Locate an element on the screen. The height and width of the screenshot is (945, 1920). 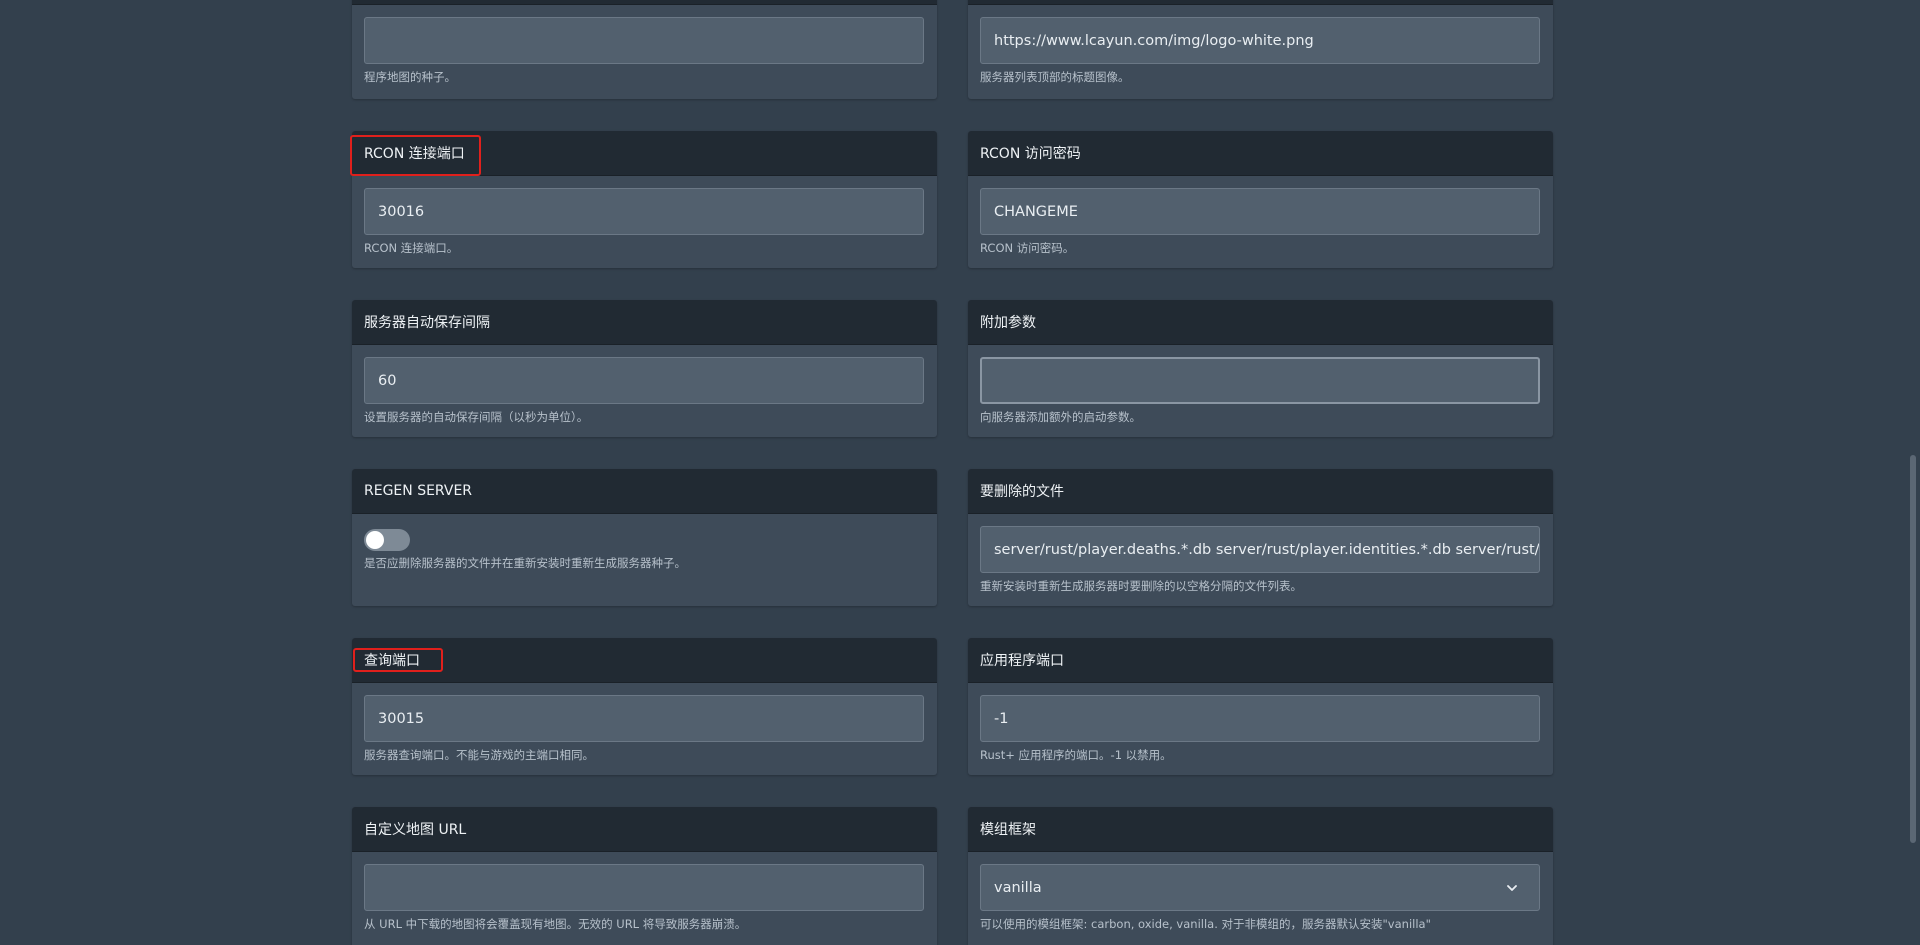
regen-server-title: REGEN SERVER is located at coordinates (418, 491).